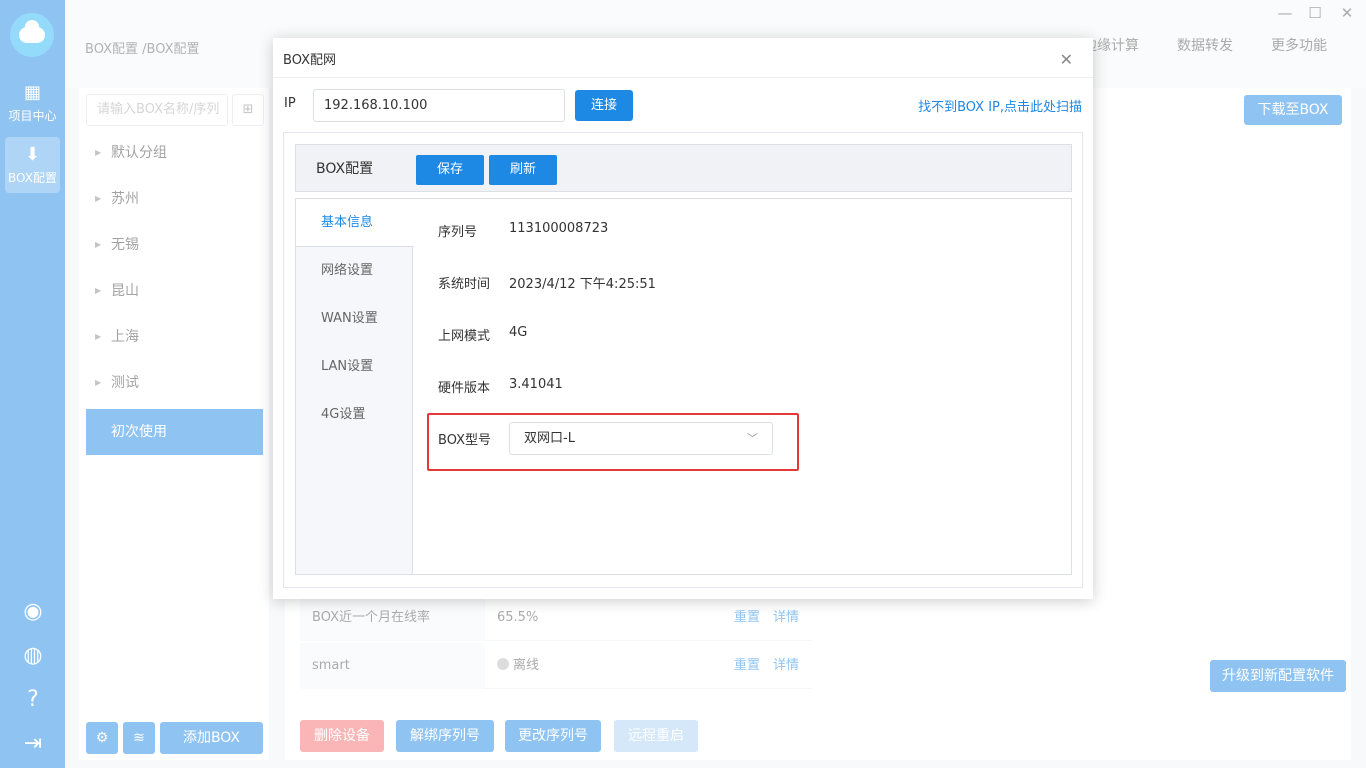  What do you see at coordinates (355, 223) in the screenshot?
I see `tab-basic-info: 基本信息` at bounding box center [355, 223].